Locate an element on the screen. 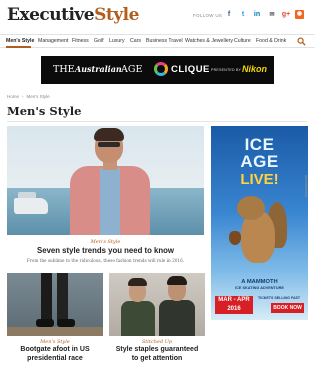 The width and height of the screenshot is (320, 367). breadcrumb: Home › Men's Style is located at coordinates (28, 96).